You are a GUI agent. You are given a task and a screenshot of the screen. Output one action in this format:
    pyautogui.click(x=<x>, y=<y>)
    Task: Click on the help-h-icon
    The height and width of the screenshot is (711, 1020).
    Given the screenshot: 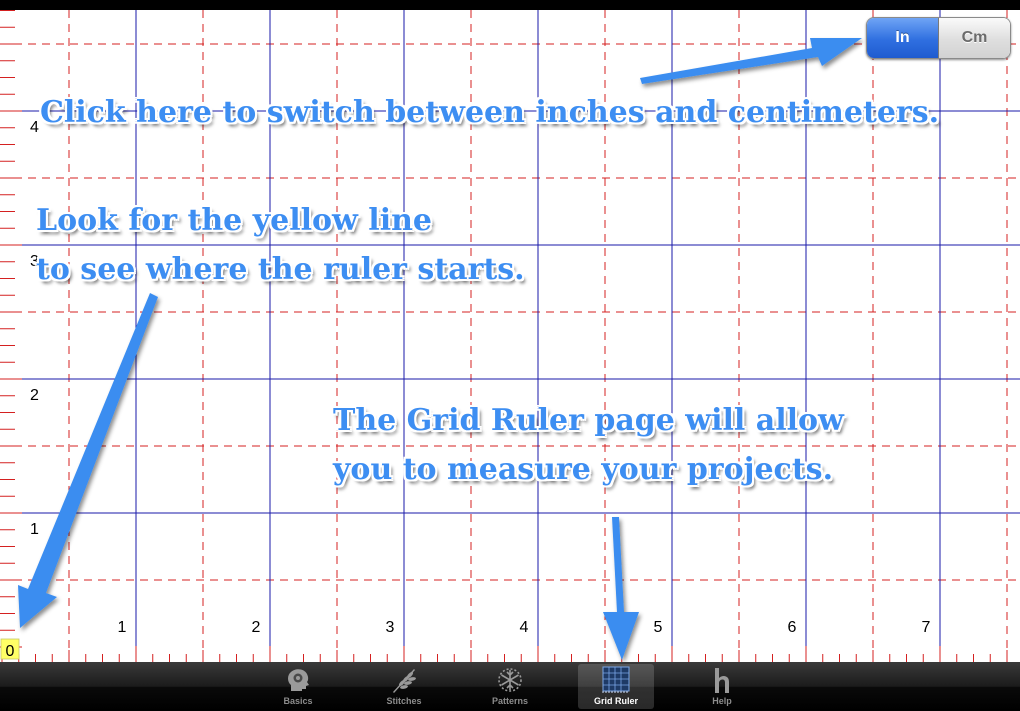 What is the action you would take?
    pyautogui.click(x=722, y=680)
    